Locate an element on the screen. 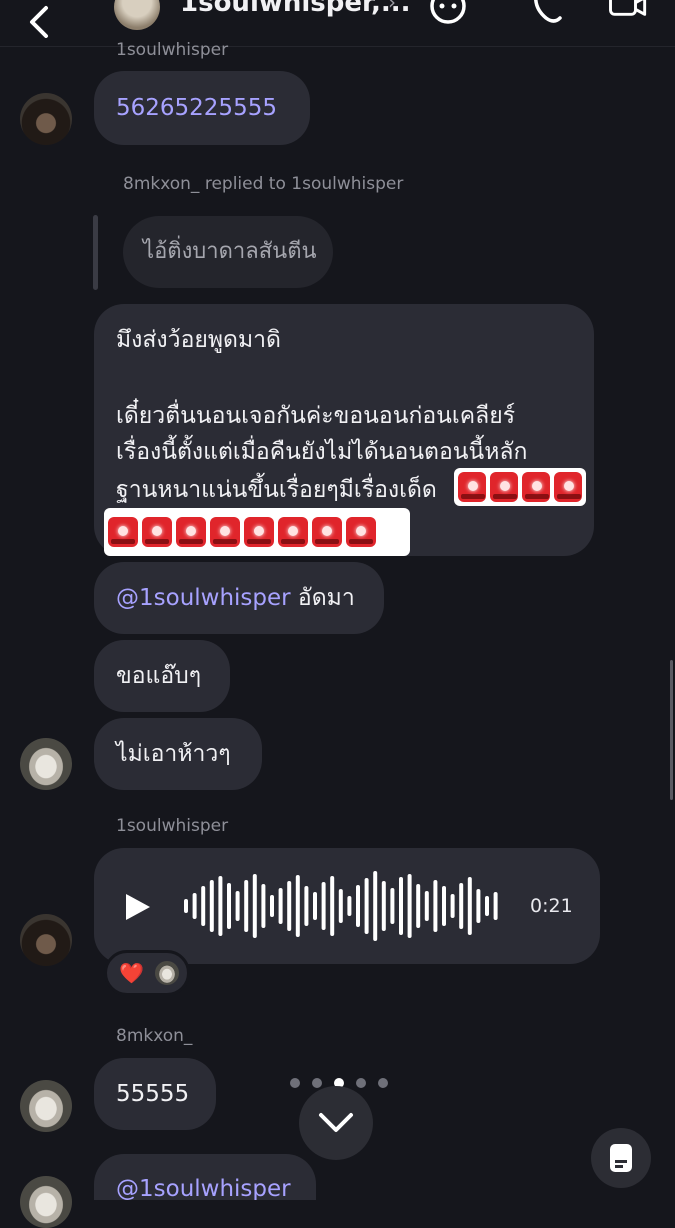 The width and height of the screenshot is (675, 1228). reply-rail is located at coordinates (95, 252).